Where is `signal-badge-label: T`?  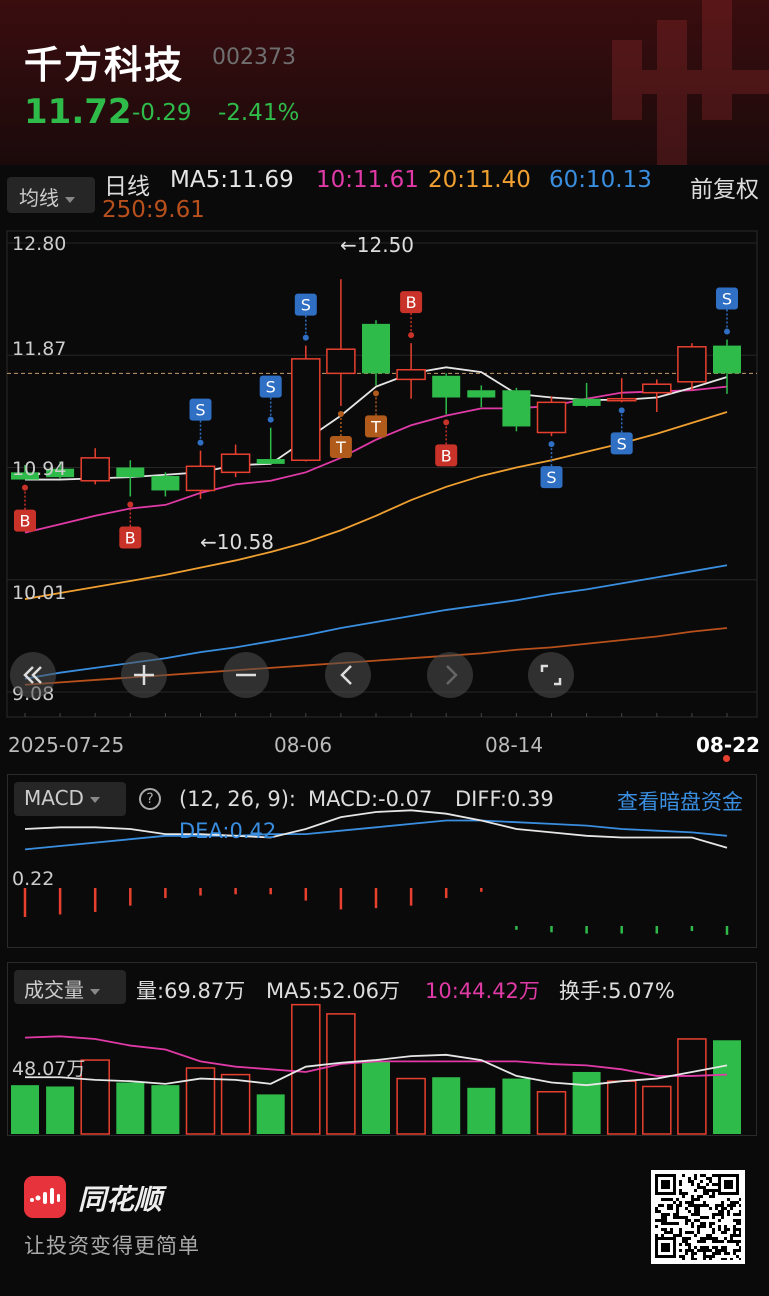
signal-badge-label: T is located at coordinates (340, 447).